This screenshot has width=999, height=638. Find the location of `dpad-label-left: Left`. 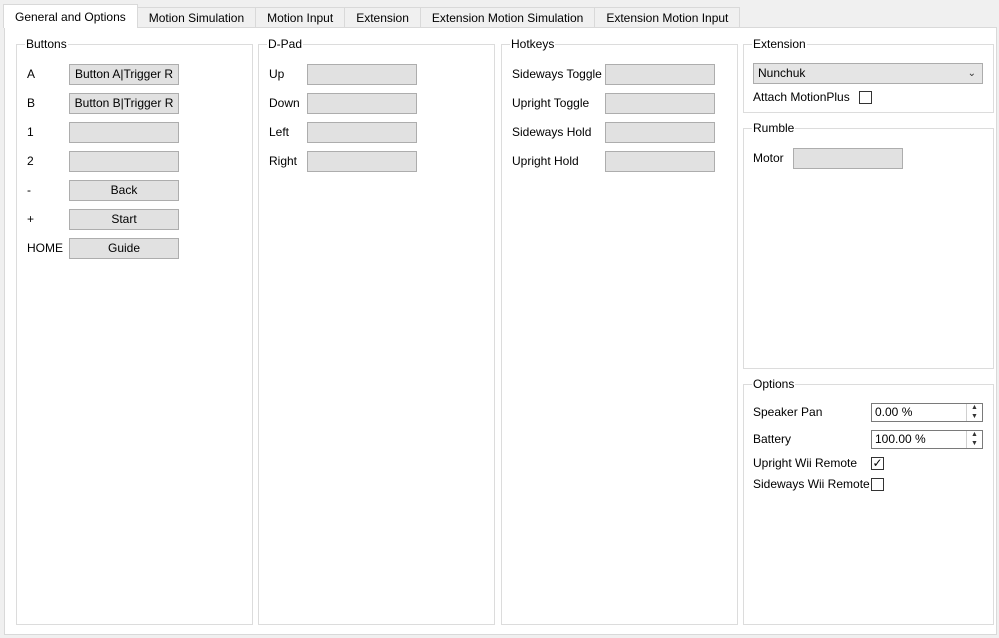

dpad-label-left: Left is located at coordinates (279, 132).